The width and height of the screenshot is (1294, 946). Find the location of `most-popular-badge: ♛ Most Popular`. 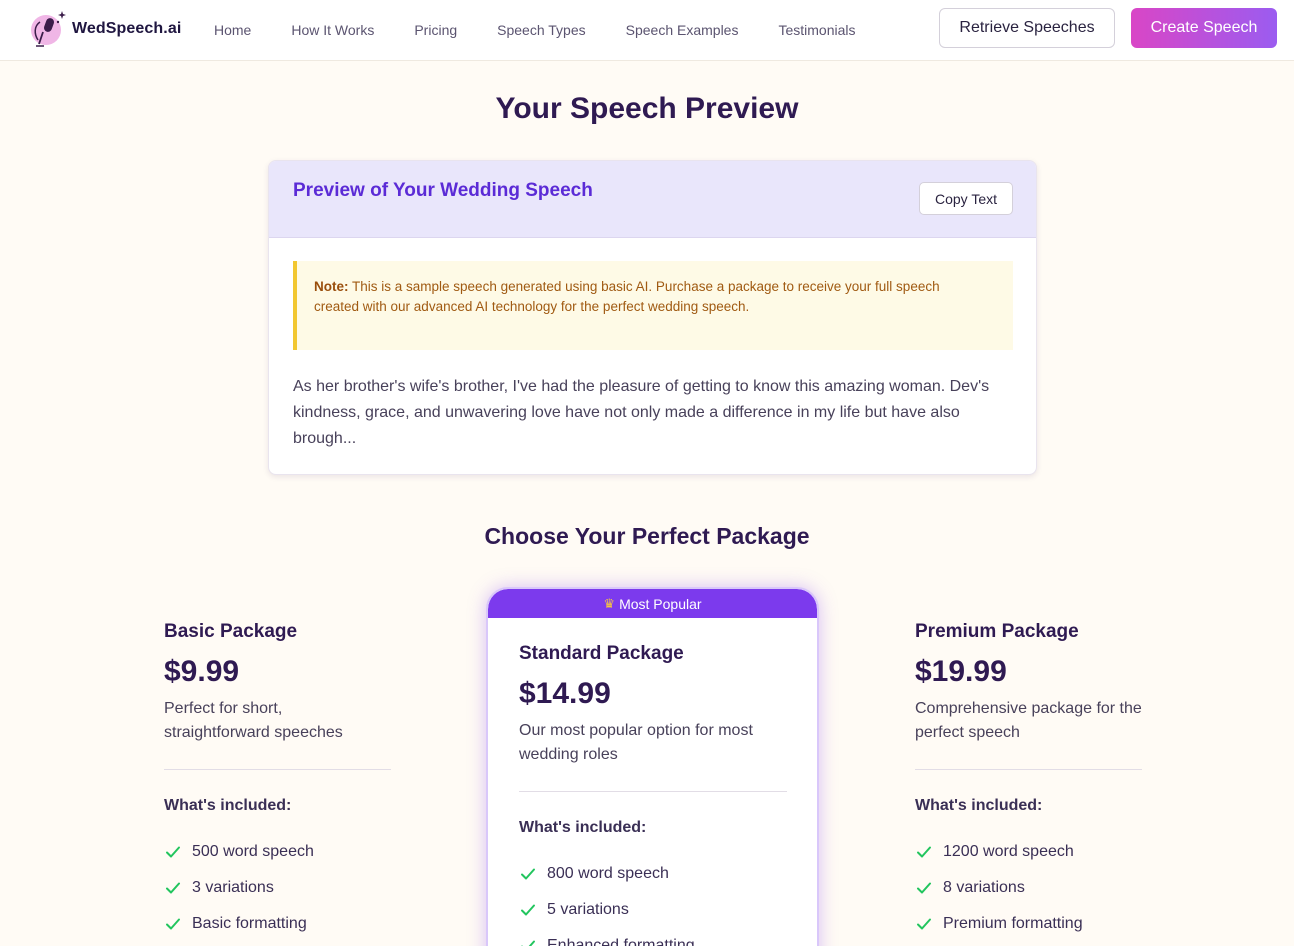

most-popular-badge: ♛ Most Popular is located at coordinates (652, 603).